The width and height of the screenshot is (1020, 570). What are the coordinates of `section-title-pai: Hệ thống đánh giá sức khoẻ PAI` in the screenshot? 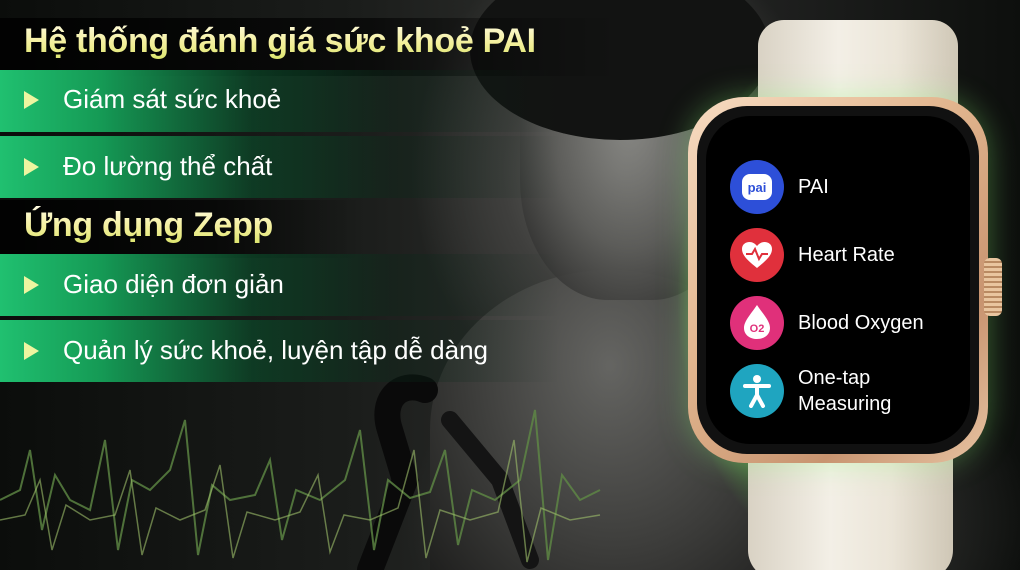 It's located at (280, 41).